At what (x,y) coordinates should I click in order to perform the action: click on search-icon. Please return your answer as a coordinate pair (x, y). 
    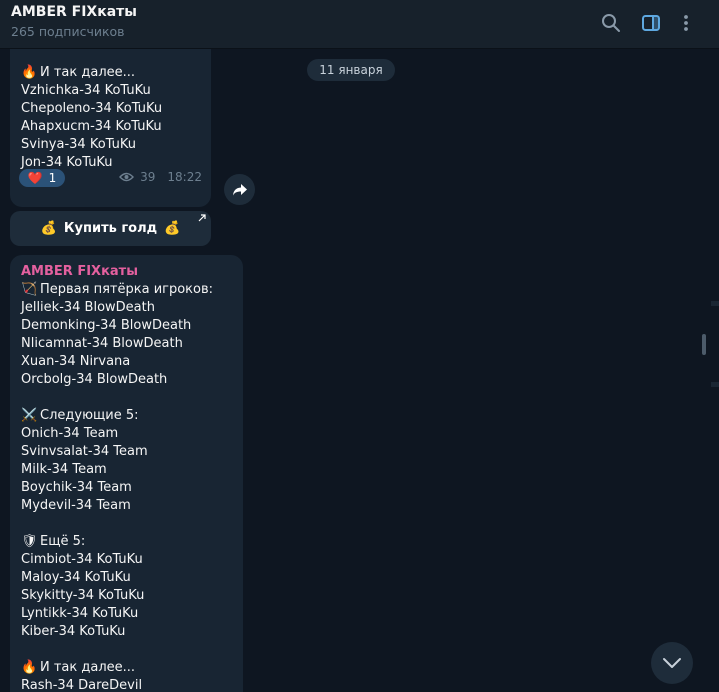
    Looking at the image, I should click on (611, 23).